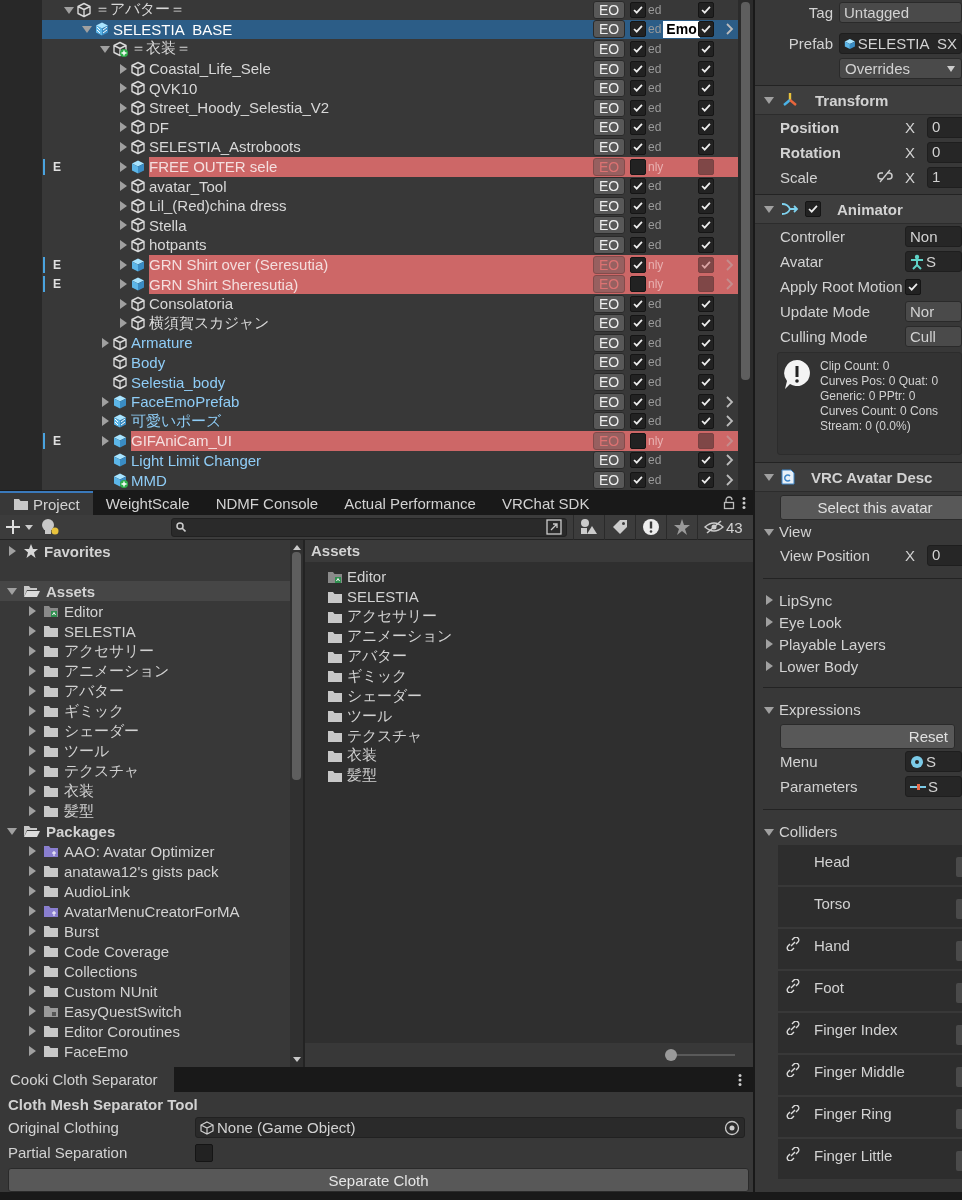  What do you see at coordinates (369, 303) in the screenshot?
I see `hierarchy-row: Consolatoria EO ed` at bounding box center [369, 303].